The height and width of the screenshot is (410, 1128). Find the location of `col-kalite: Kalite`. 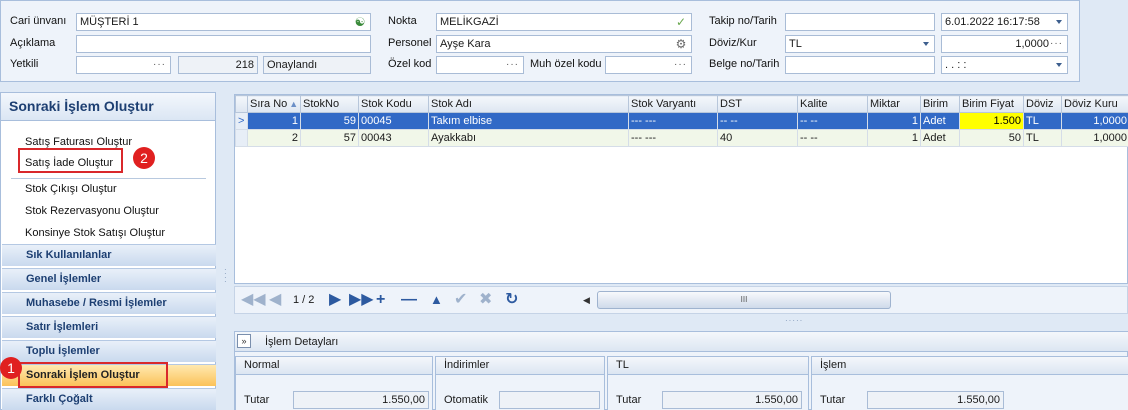

col-kalite: Kalite is located at coordinates (832, 104).